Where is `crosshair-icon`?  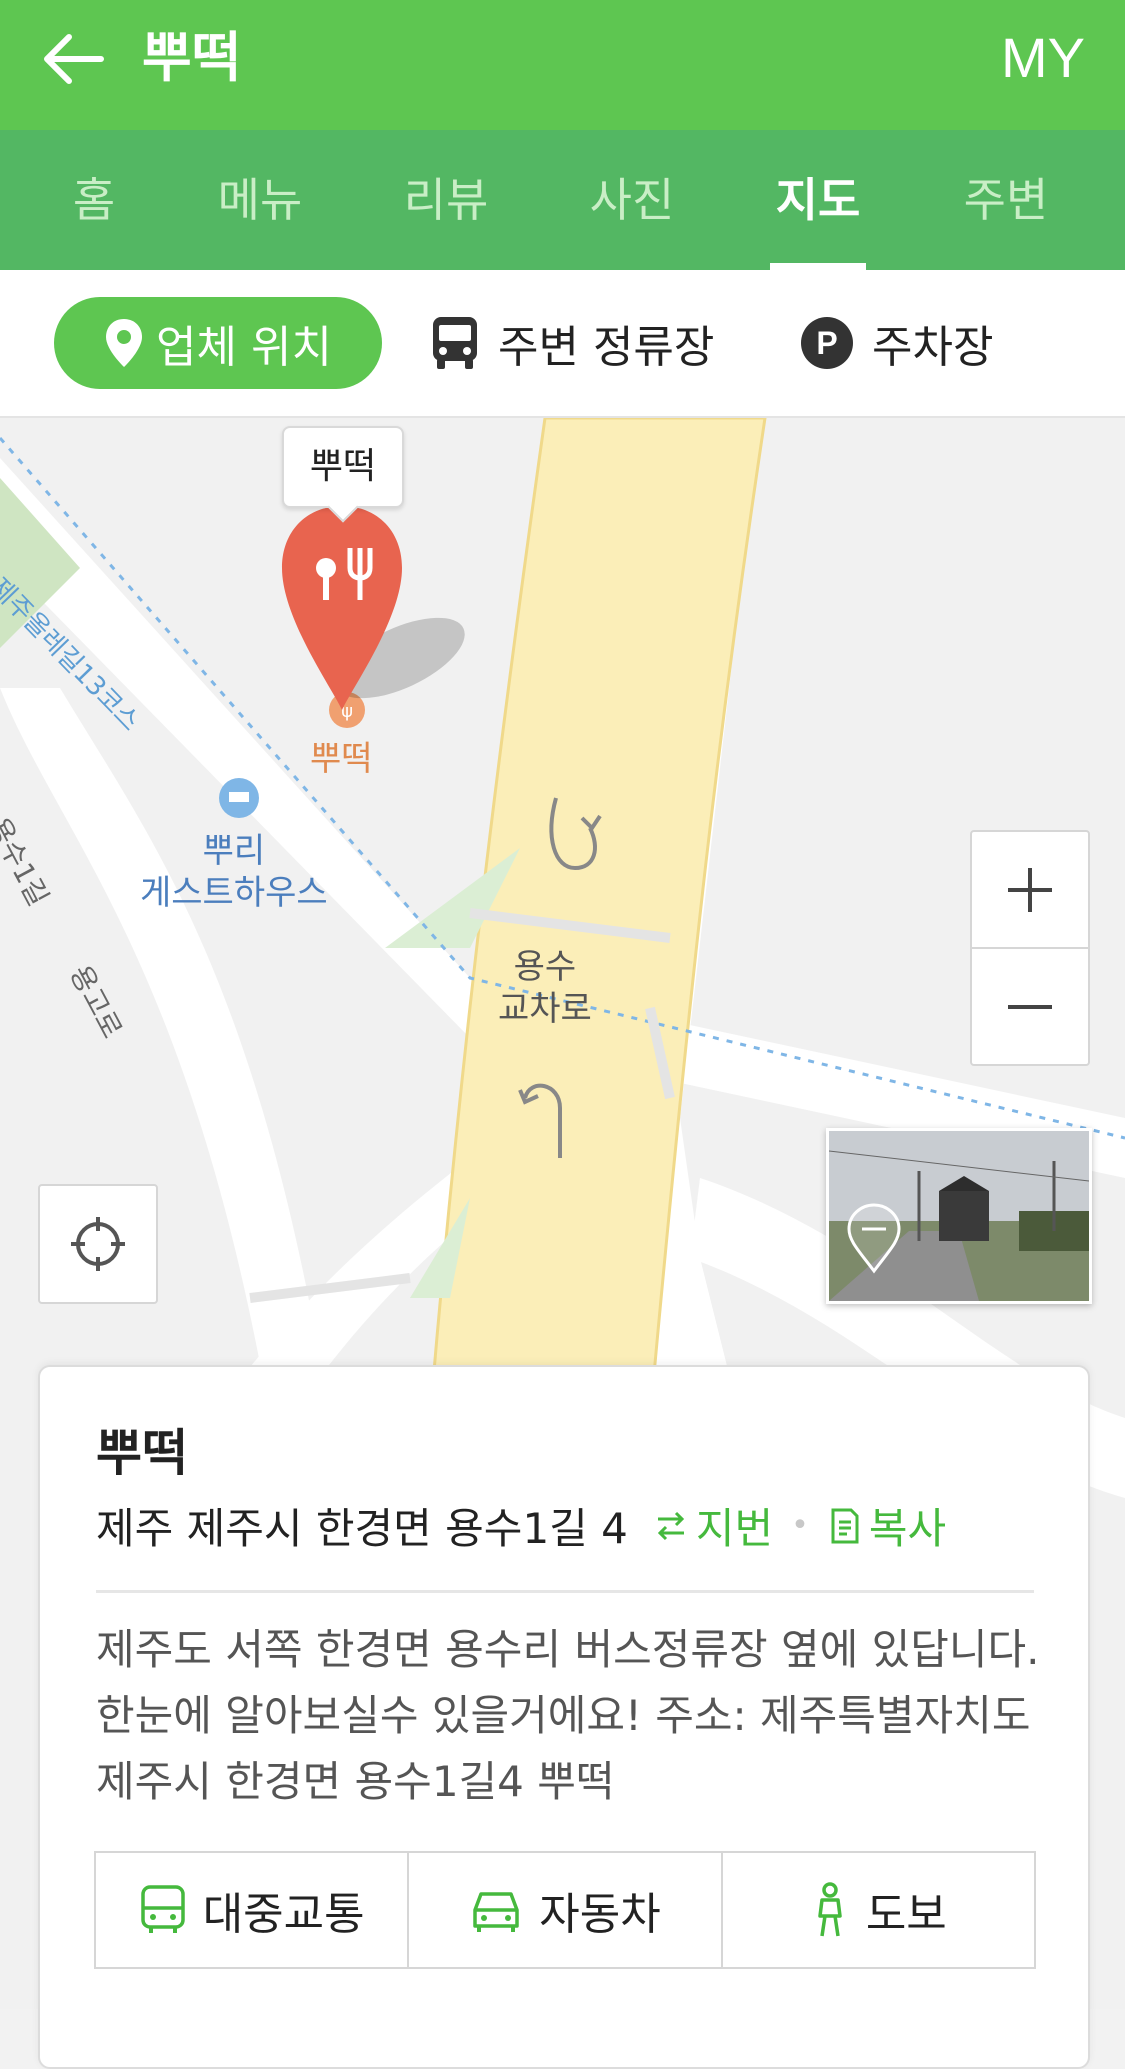
crosshair-icon is located at coordinates (98, 1244).